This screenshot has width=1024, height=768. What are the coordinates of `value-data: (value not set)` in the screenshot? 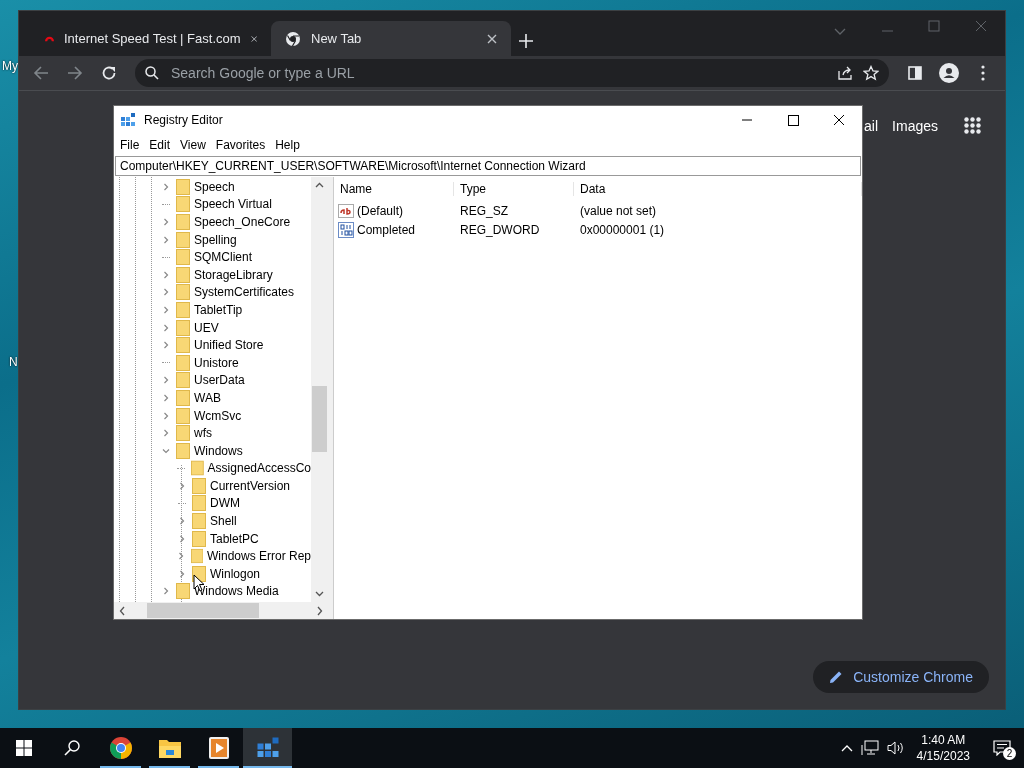 It's located at (618, 210).